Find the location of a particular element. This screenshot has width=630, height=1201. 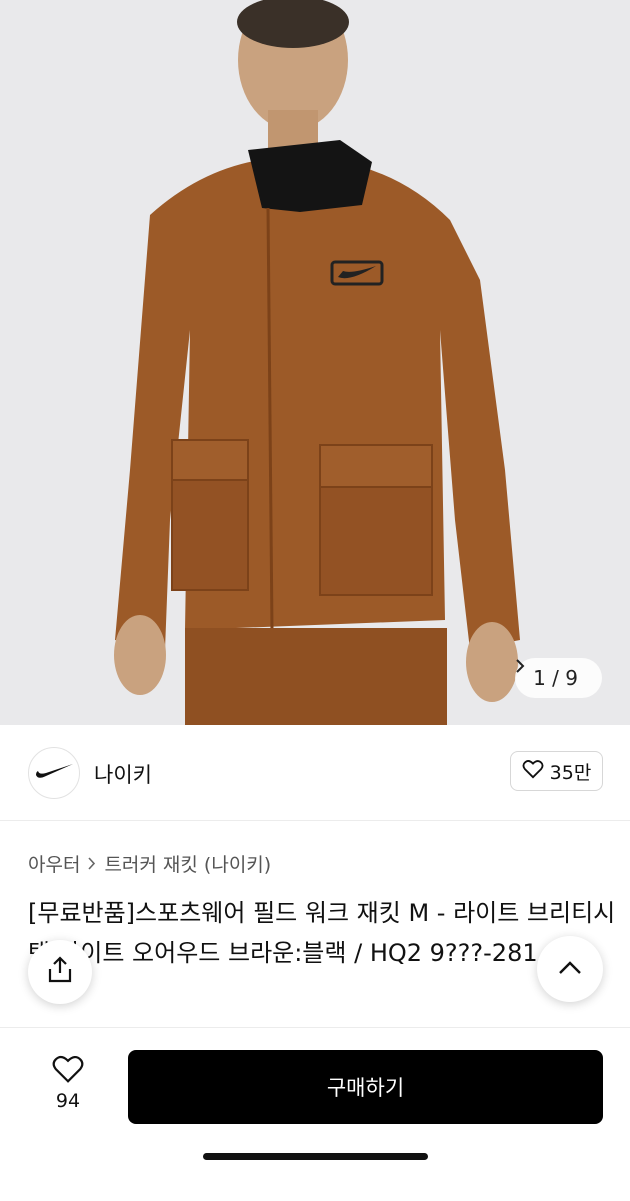

share-button is located at coordinates (60, 972).